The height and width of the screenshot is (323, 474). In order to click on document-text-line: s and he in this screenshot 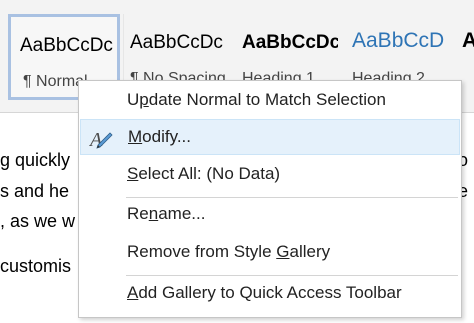, I will do `click(35, 191)`.